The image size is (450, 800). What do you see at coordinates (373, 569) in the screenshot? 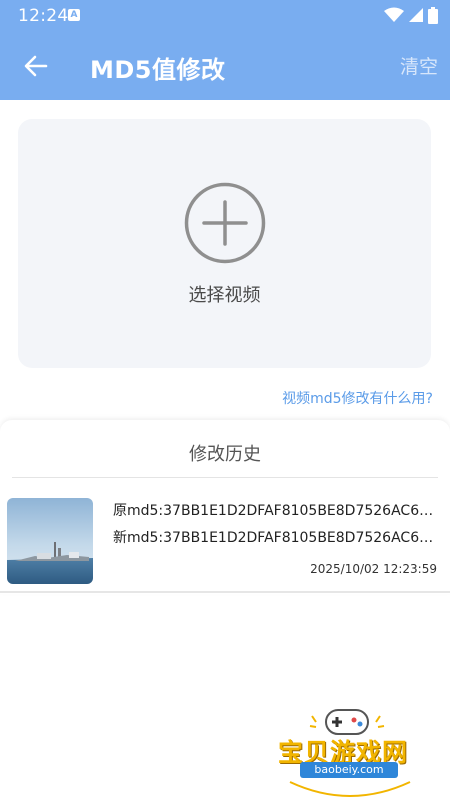
I see `history-timestamp: 2025/10/02 12:23:59` at bounding box center [373, 569].